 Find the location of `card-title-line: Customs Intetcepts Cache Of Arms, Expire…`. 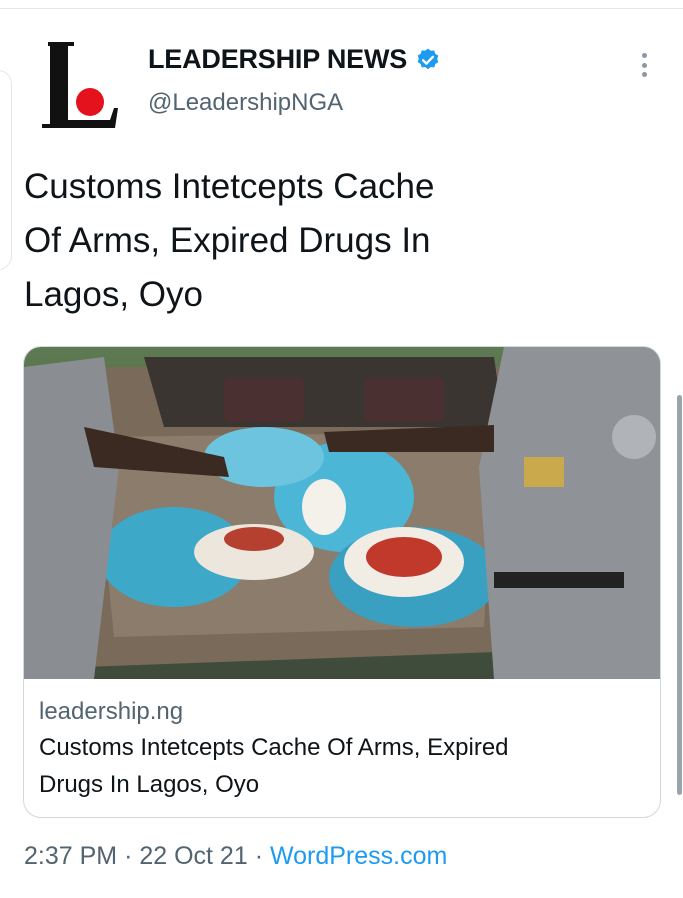

card-title-line: Customs Intetcepts Cache Of Arms, Expire… is located at coordinates (274, 747).